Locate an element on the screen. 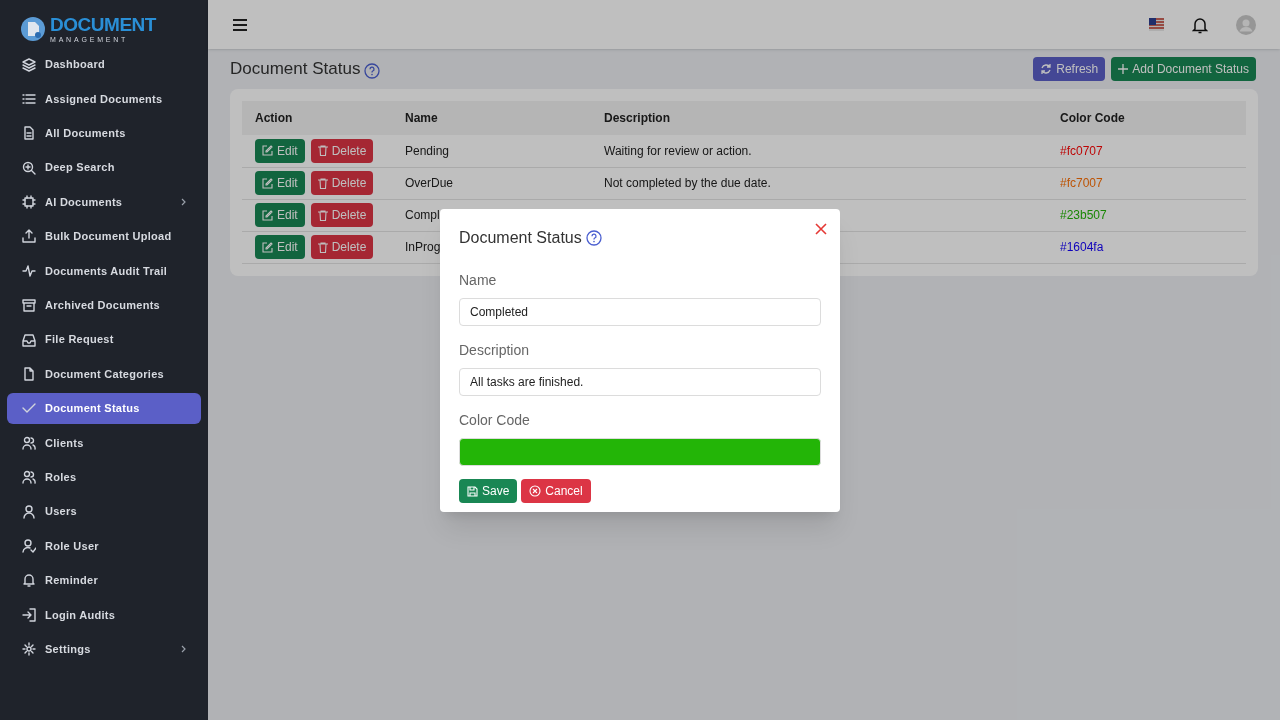 Image resolution: width=1280 pixels, height=720 pixels. sidebar-item: Archived Documents is located at coordinates (104, 305).